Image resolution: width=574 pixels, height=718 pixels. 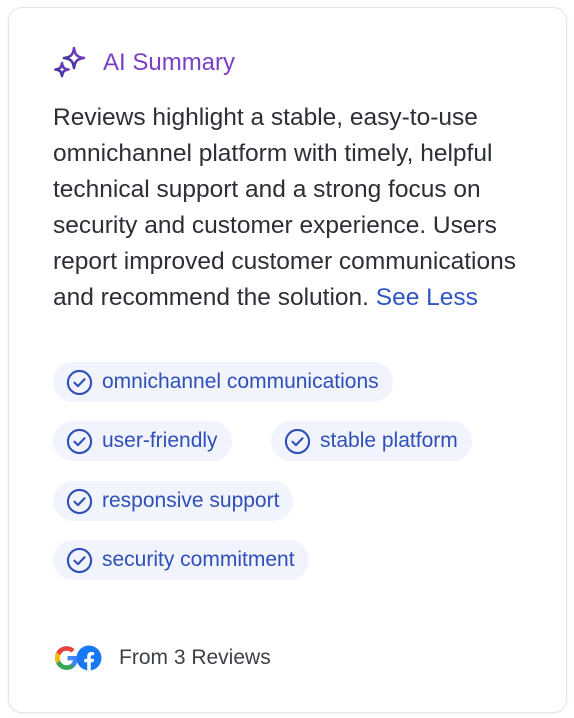 I want to click on tag-label: user-friendly, so click(x=160, y=440).